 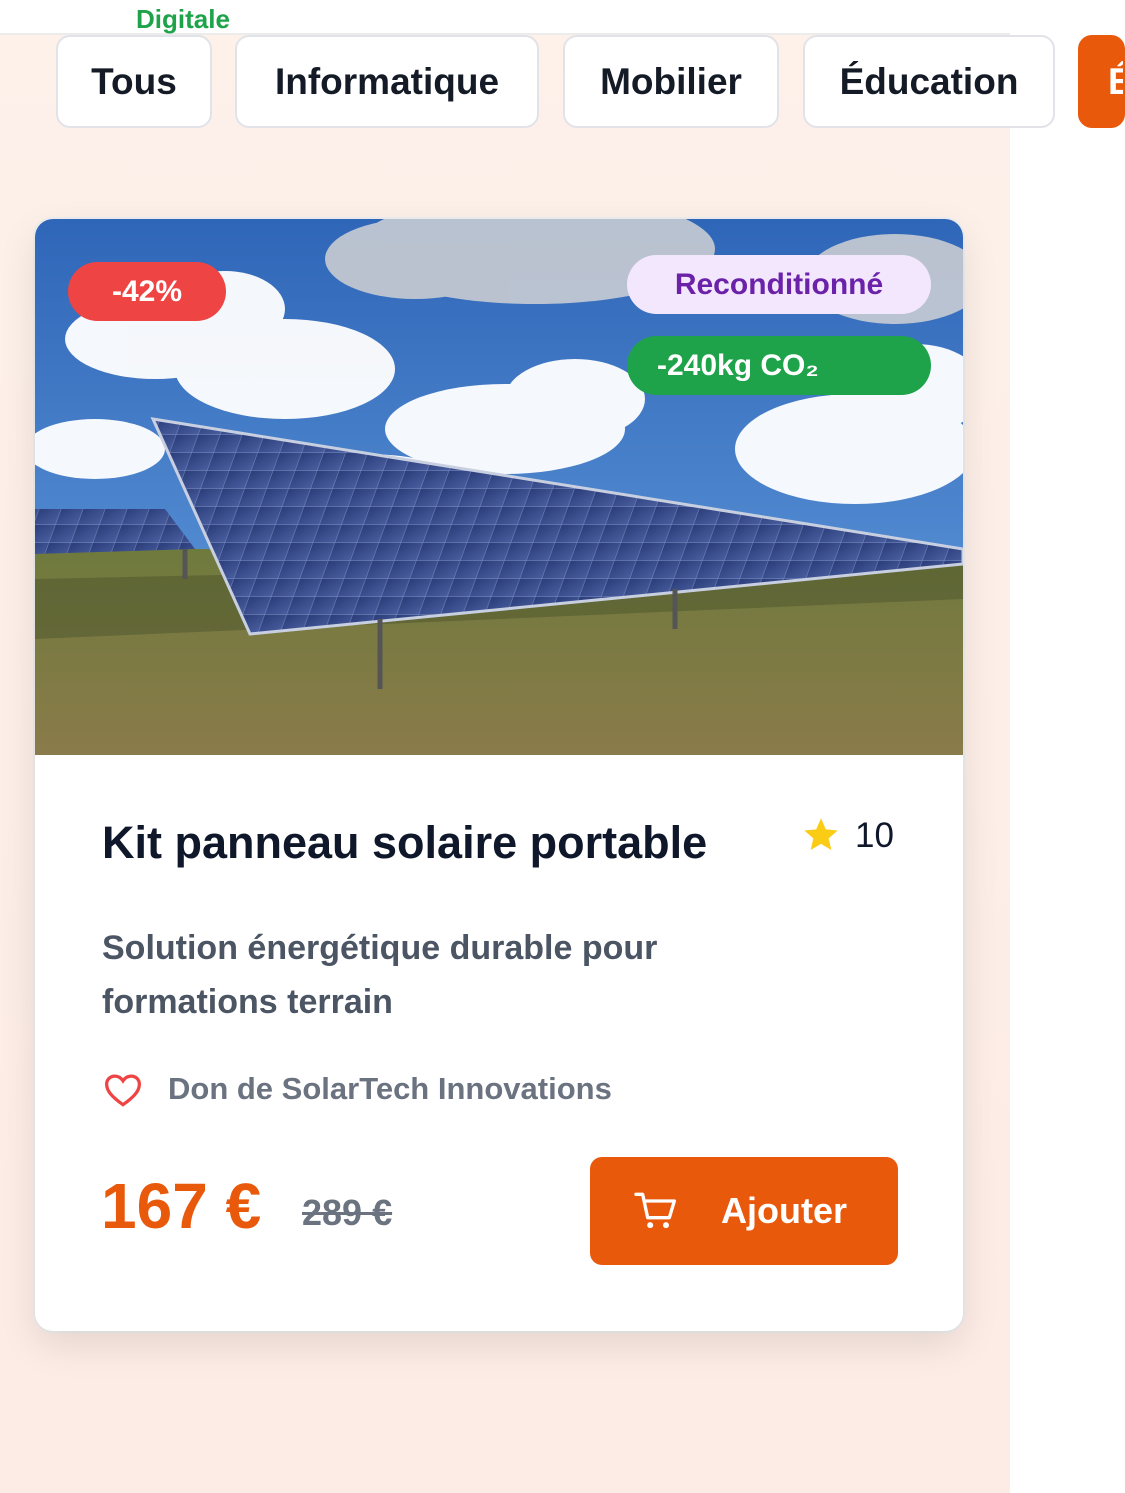 I want to click on heart-icon, so click(x=123, y=1090).